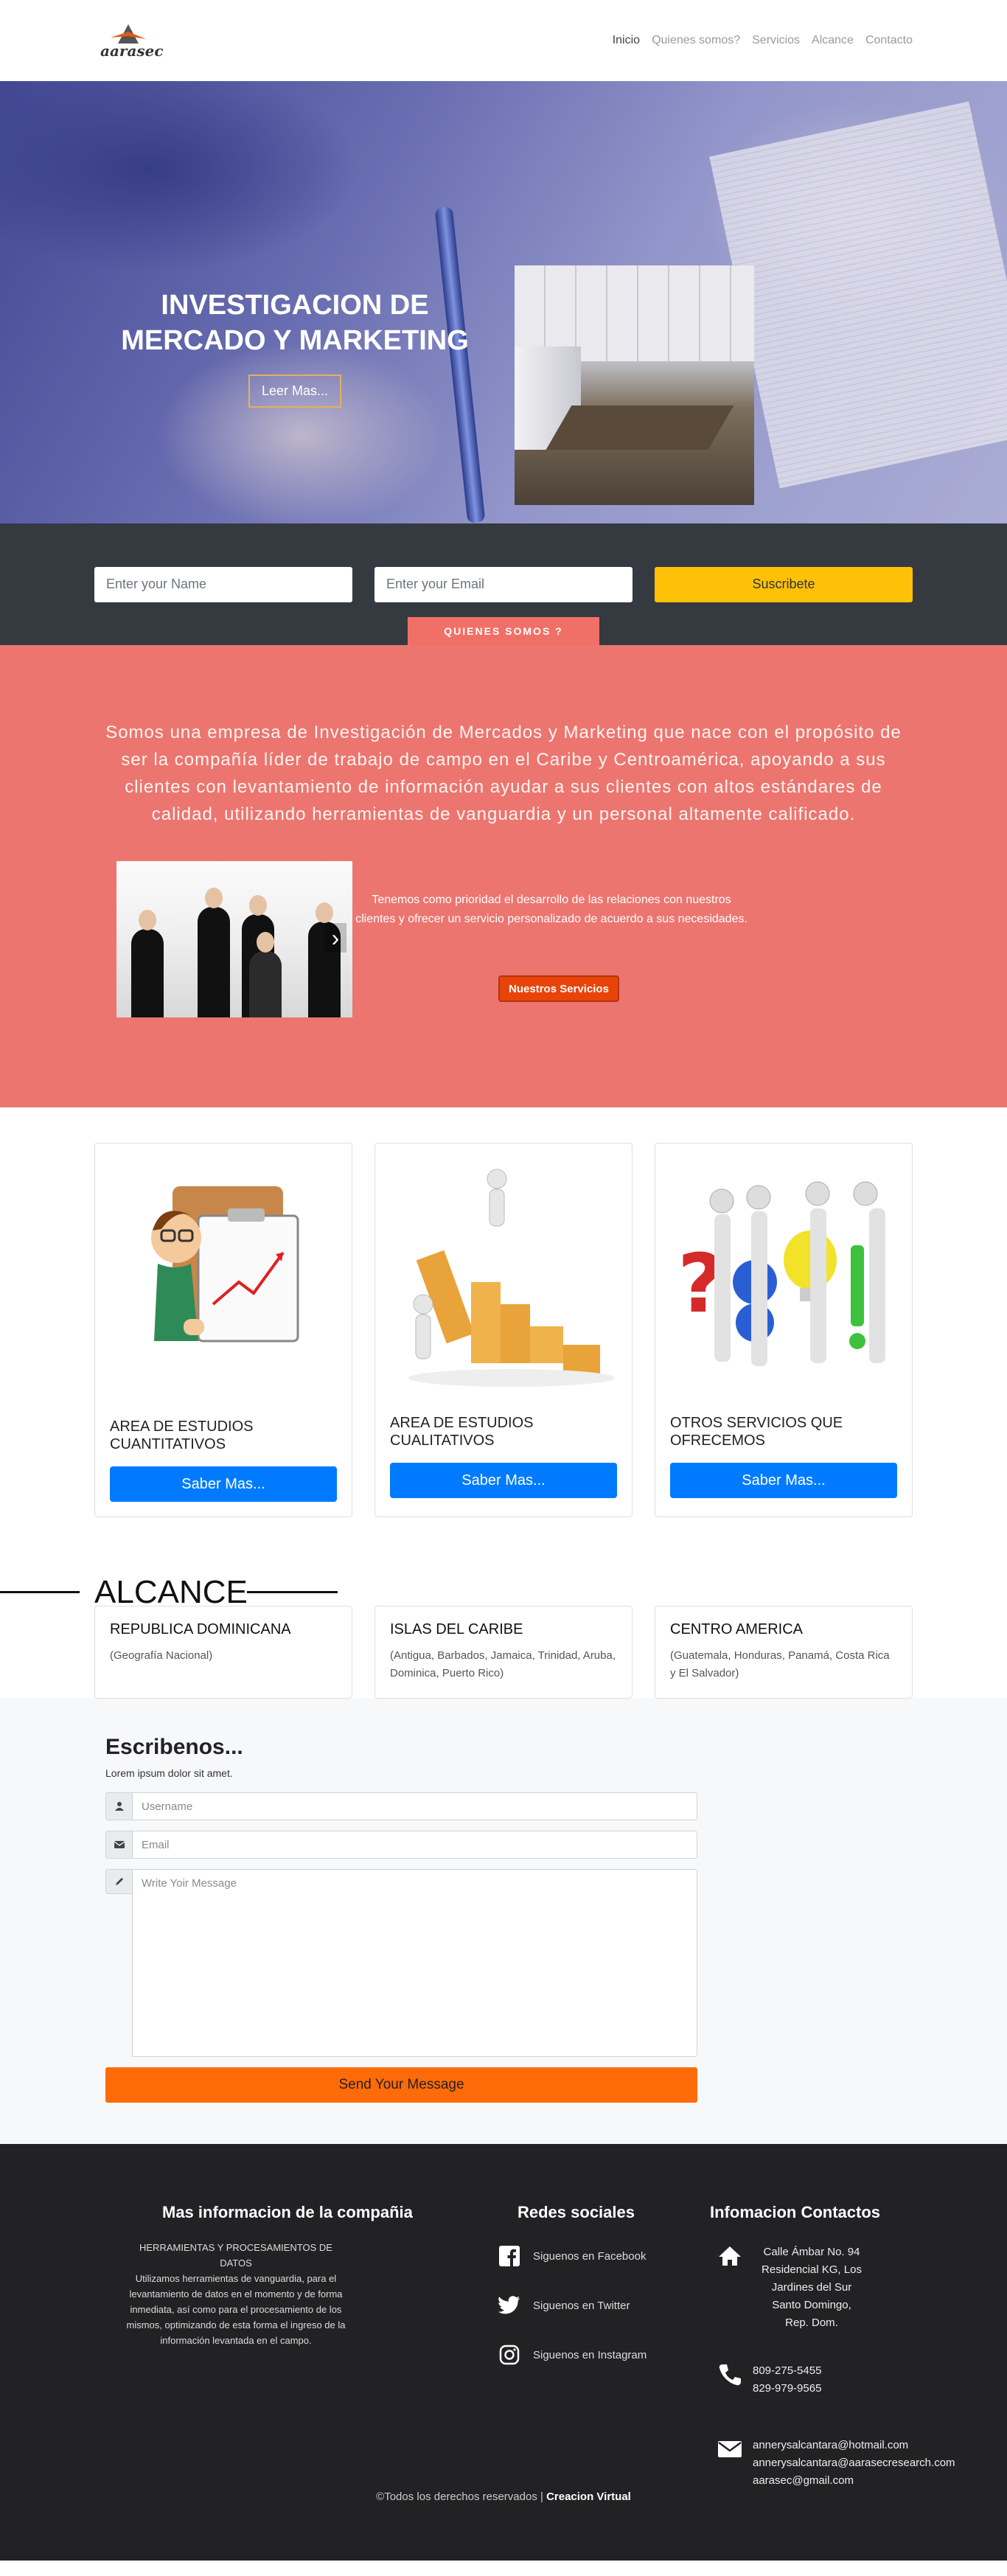 Image resolution: width=1007 pixels, height=2576 pixels. What do you see at coordinates (576, 2212) in the screenshot?
I see `footer-social-title: Redes sociales` at bounding box center [576, 2212].